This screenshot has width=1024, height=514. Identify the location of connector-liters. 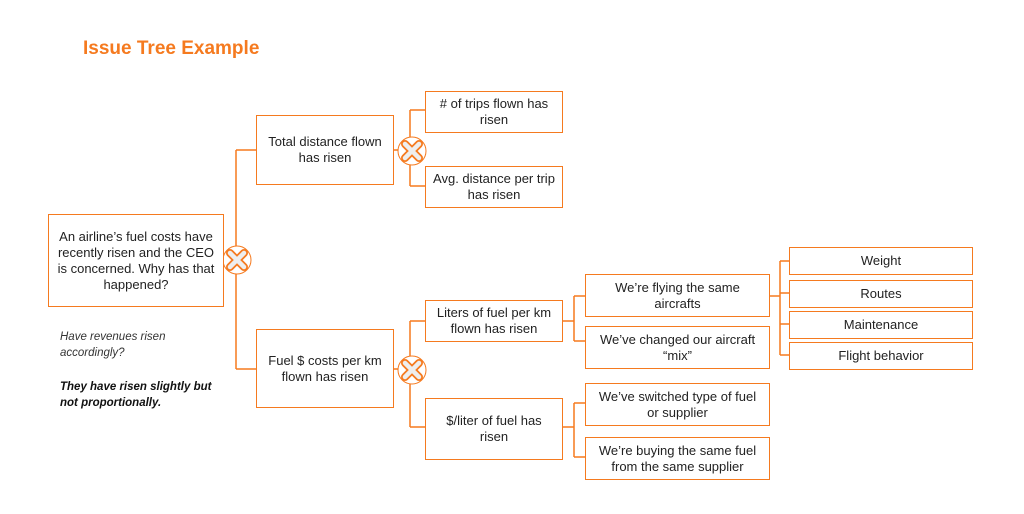
(574, 318).